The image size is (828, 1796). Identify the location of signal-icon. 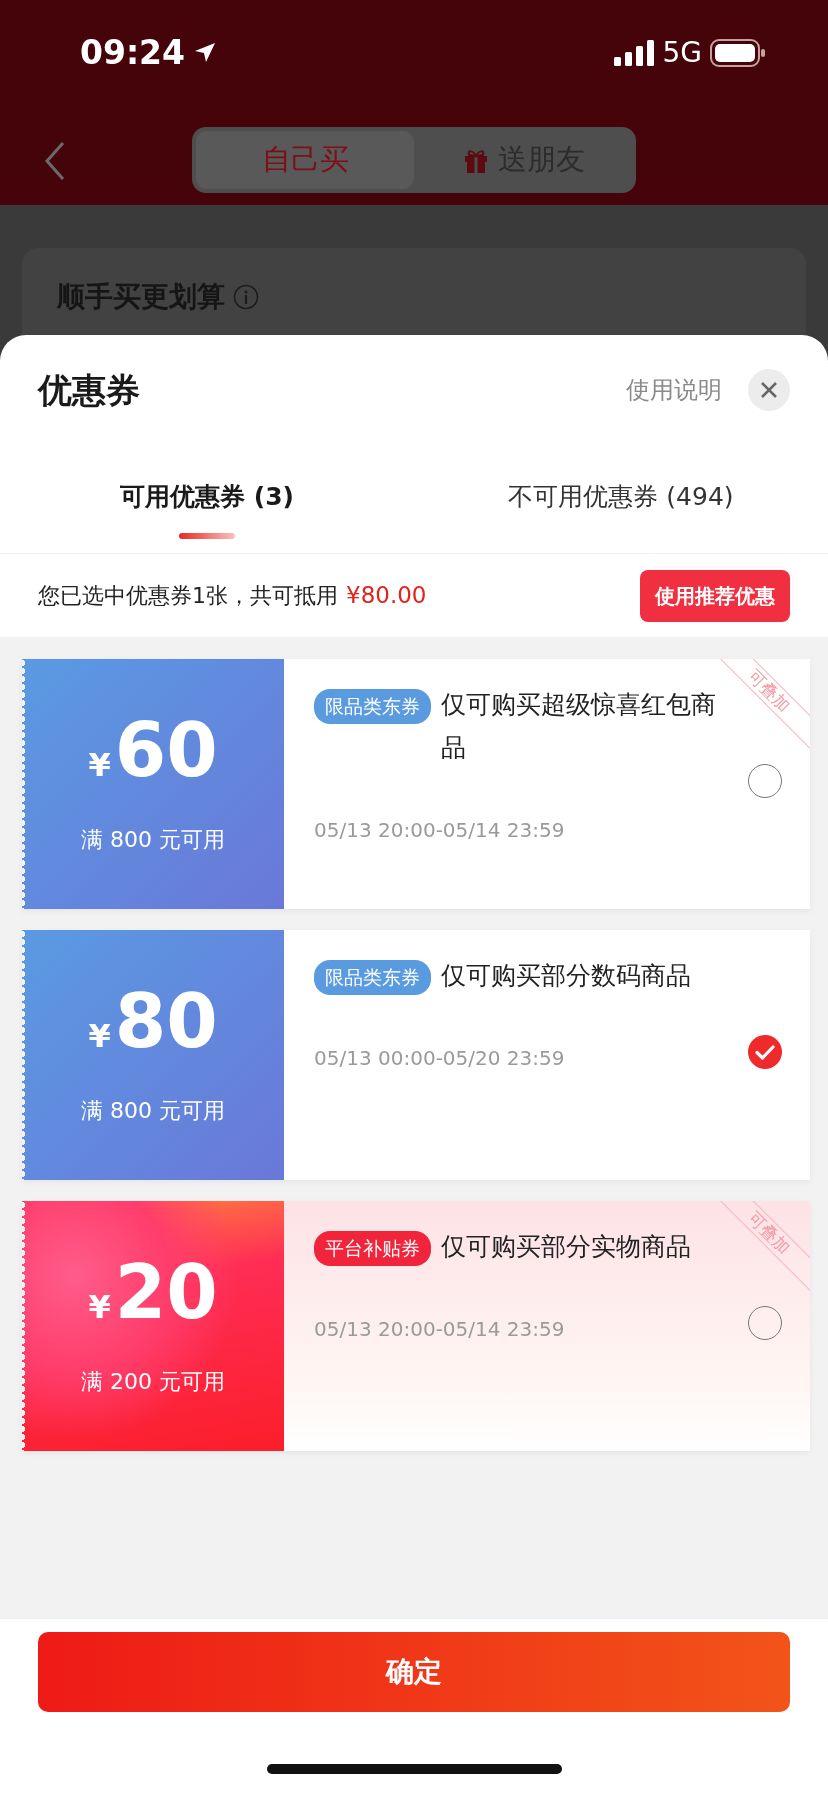
(634, 52).